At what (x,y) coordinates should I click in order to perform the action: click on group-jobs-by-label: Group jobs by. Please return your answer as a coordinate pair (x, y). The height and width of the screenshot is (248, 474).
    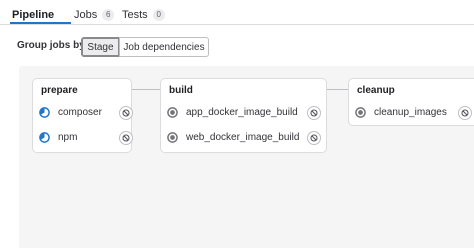
    Looking at the image, I should click on (51, 45).